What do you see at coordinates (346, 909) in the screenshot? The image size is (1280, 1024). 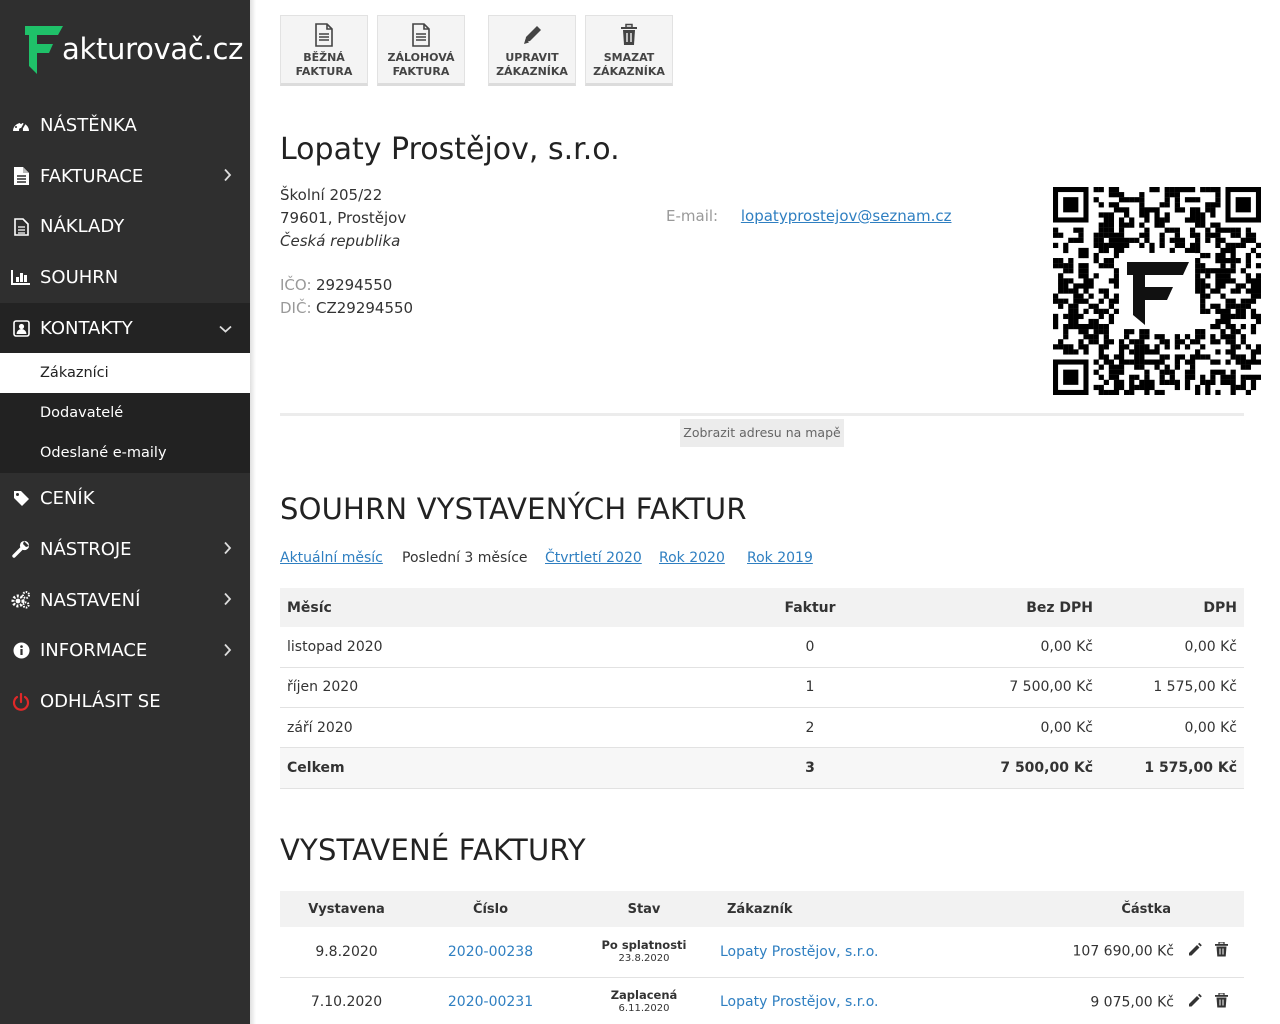 I see `col-issued: Vystavena` at bounding box center [346, 909].